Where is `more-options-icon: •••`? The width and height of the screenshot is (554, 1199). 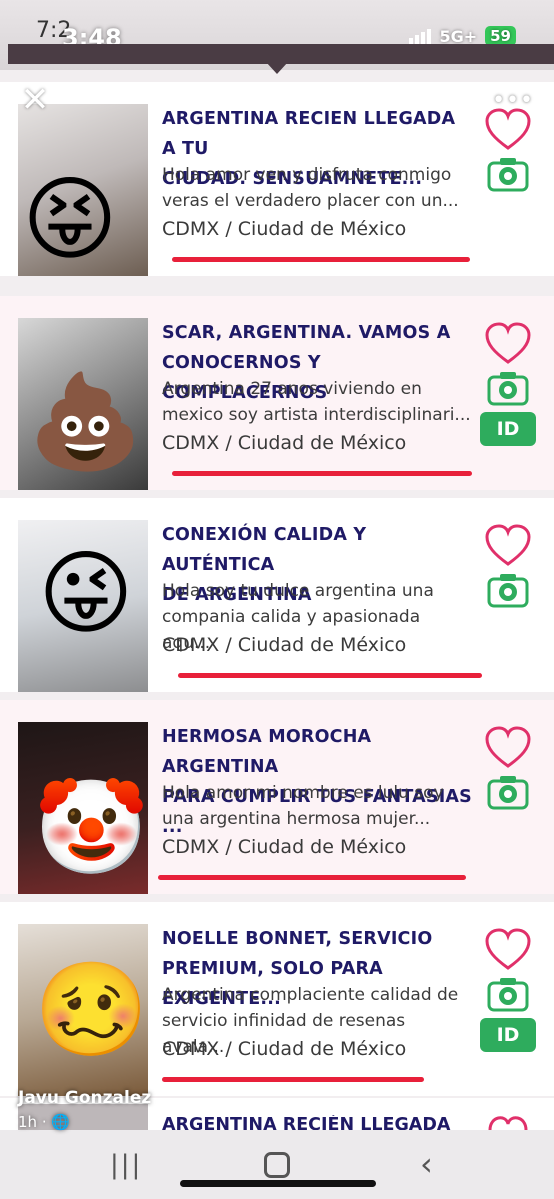 more-options-icon: ••• is located at coordinates (513, 100).